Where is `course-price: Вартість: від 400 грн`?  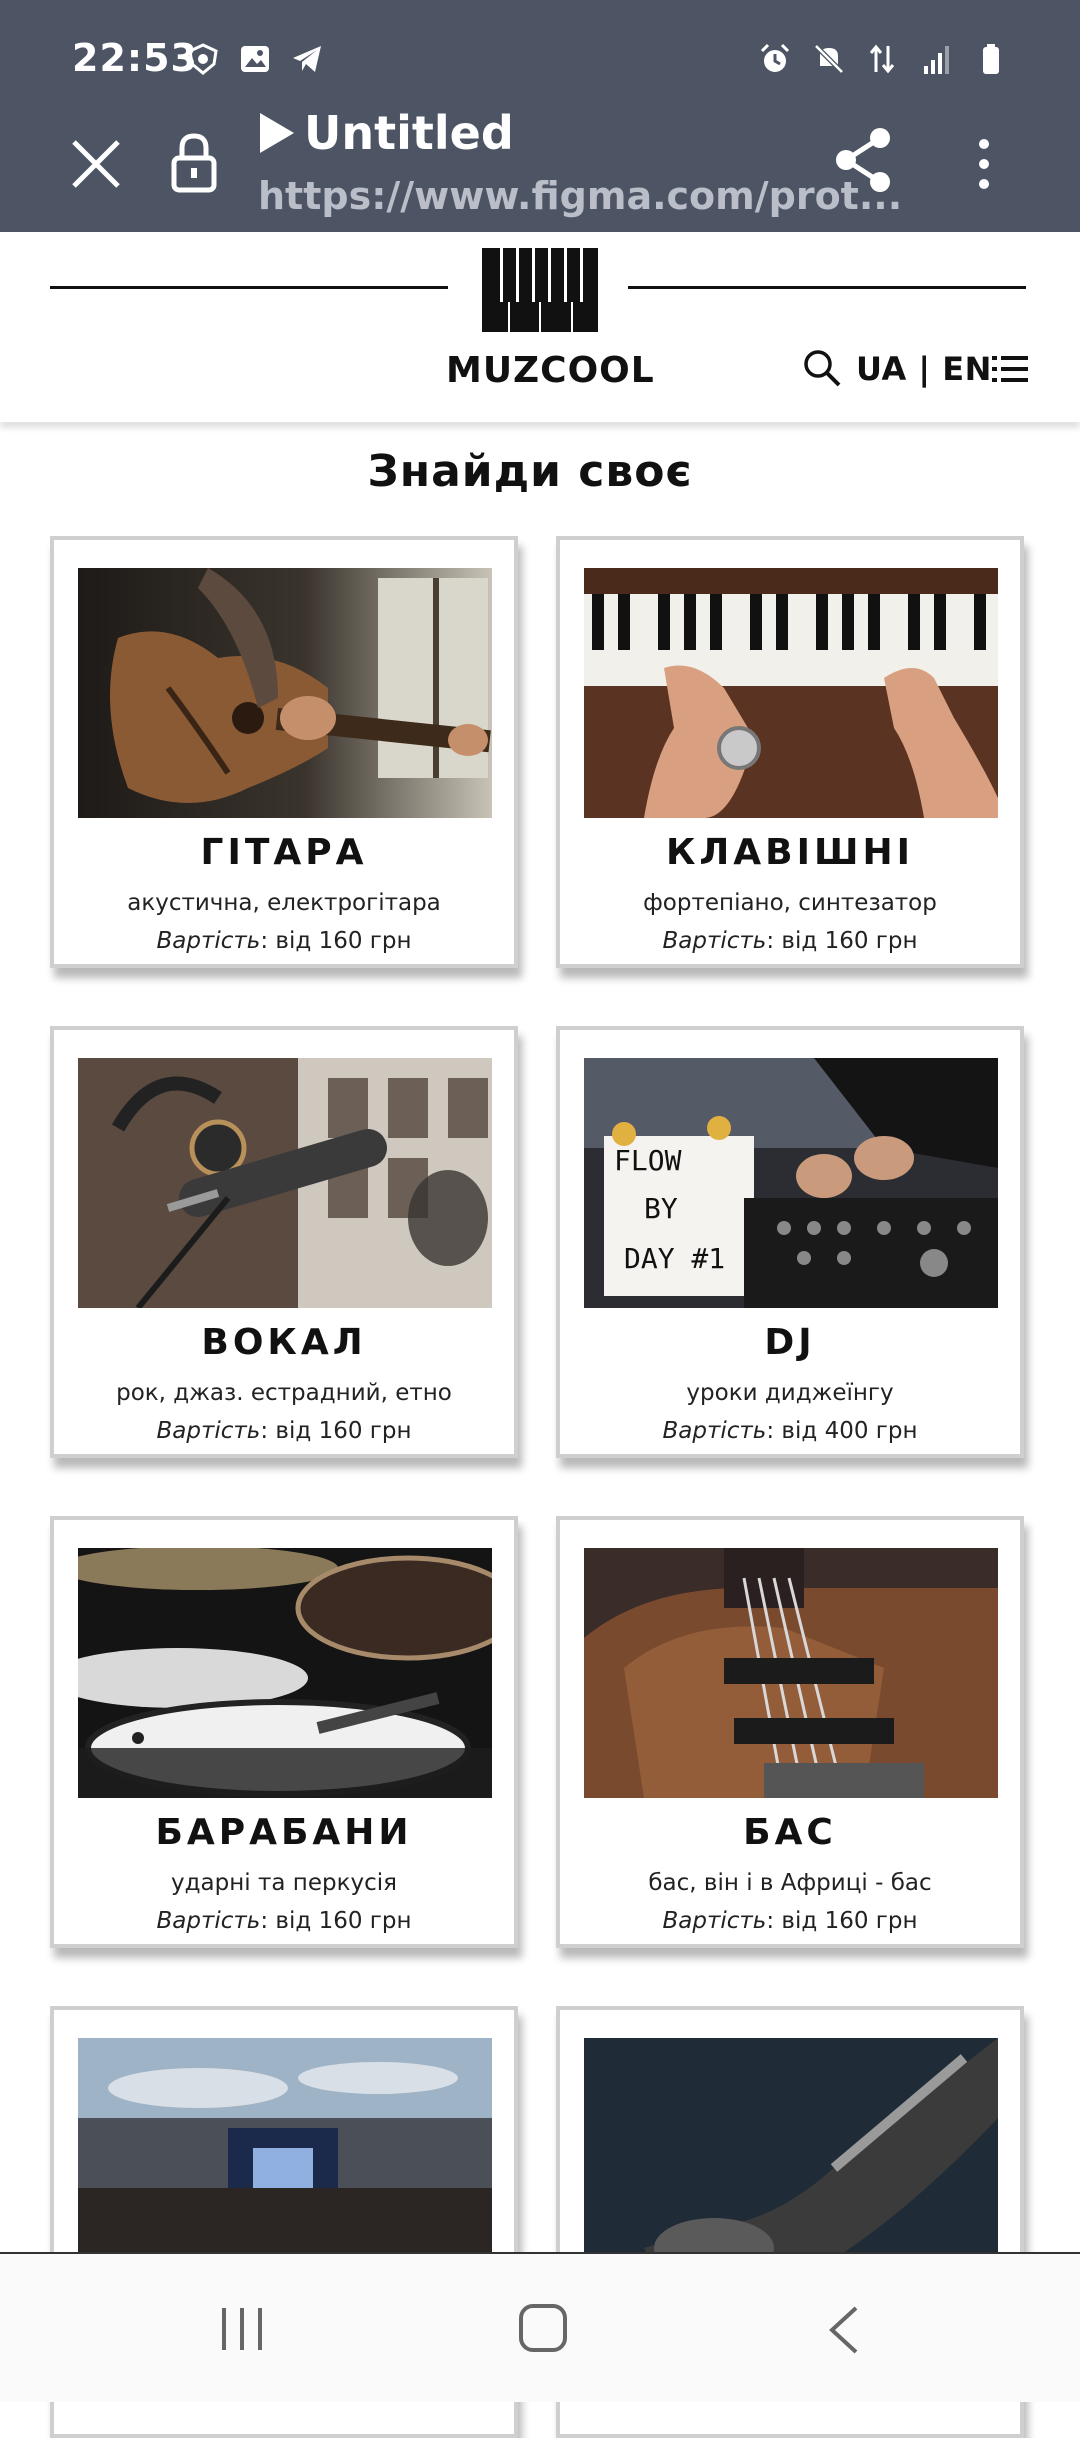 course-price: Вартість: від 400 грн is located at coordinates (790, 1431).